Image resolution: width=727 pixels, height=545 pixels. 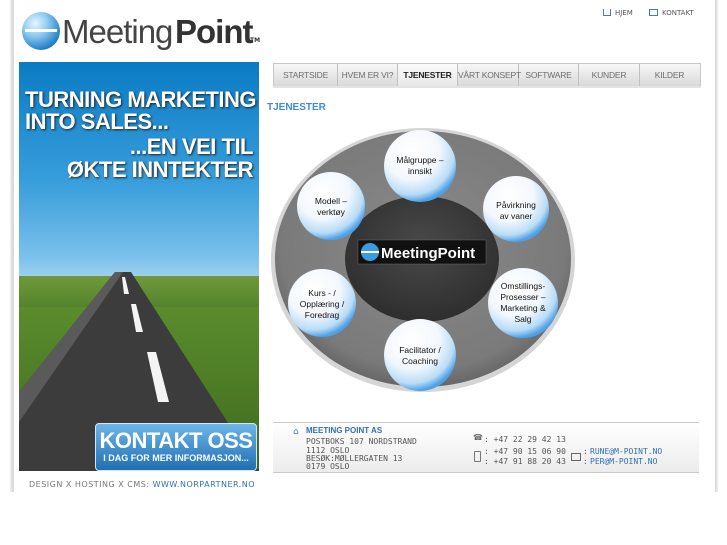 I want to click on diagram-center-logo: MeetingPoint, so click(x=422, y=252).